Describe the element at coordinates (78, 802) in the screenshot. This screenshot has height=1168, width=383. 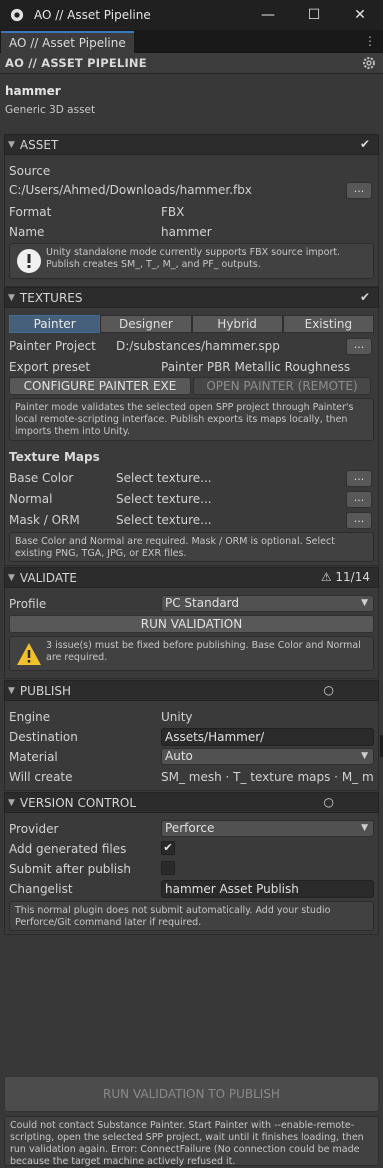
I see `section-title-version-control: VERSION CONTROL` at that location.